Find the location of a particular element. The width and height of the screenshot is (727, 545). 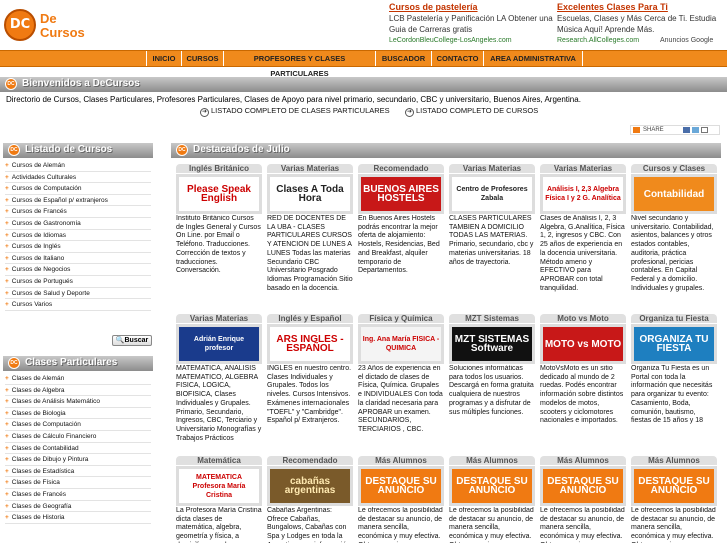

clases-item: Clases de Contabilidad is located at coordinates (78, 449).